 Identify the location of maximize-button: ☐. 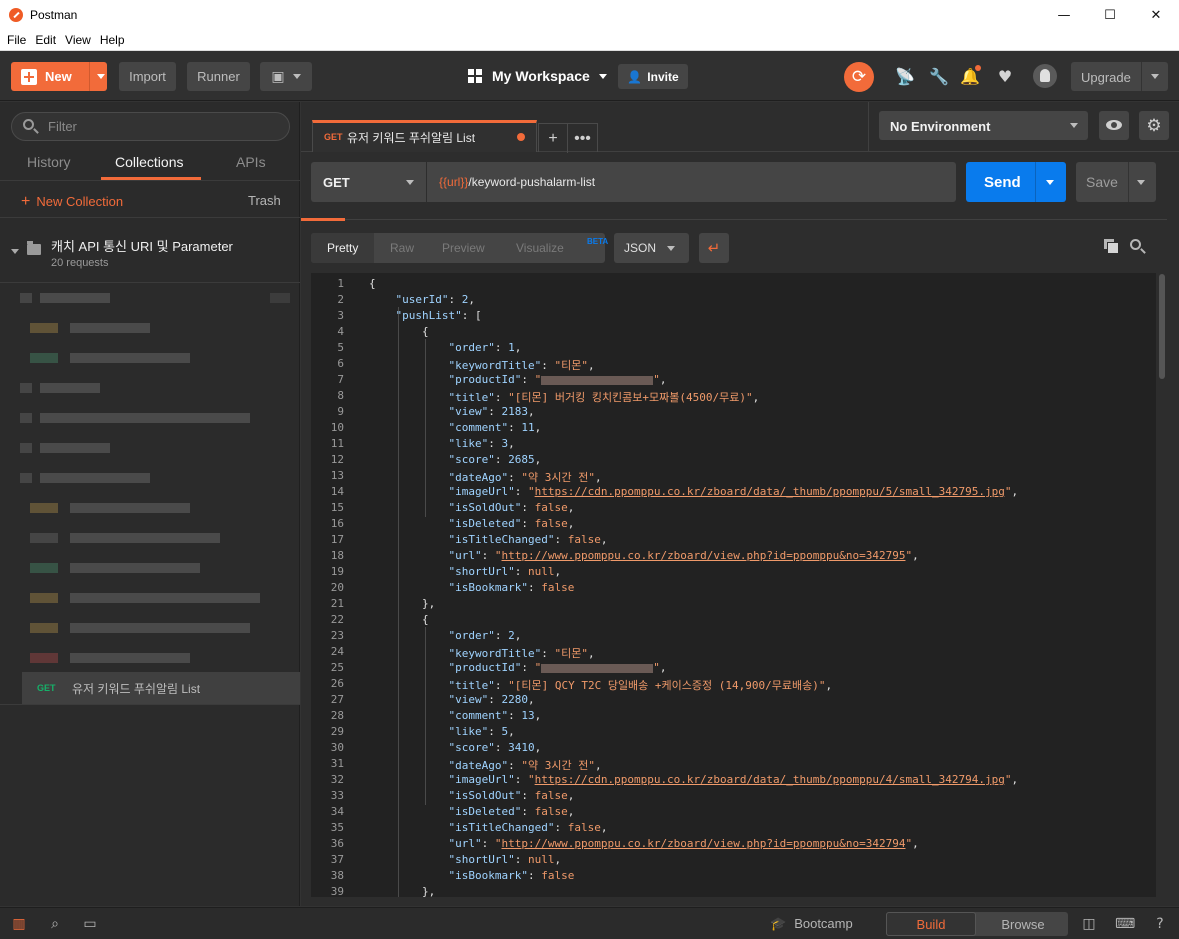
(1110, 15).